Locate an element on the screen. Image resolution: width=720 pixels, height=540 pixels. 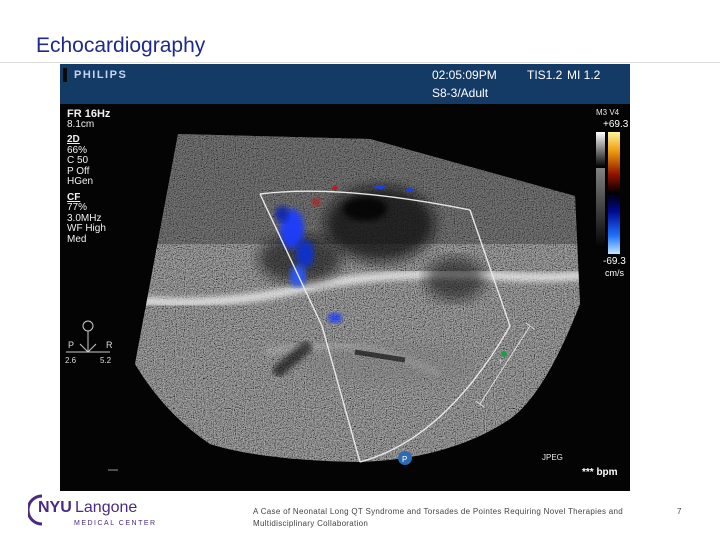
svg-text: MEDICAL CENTER is located at coordinates (115, 523).